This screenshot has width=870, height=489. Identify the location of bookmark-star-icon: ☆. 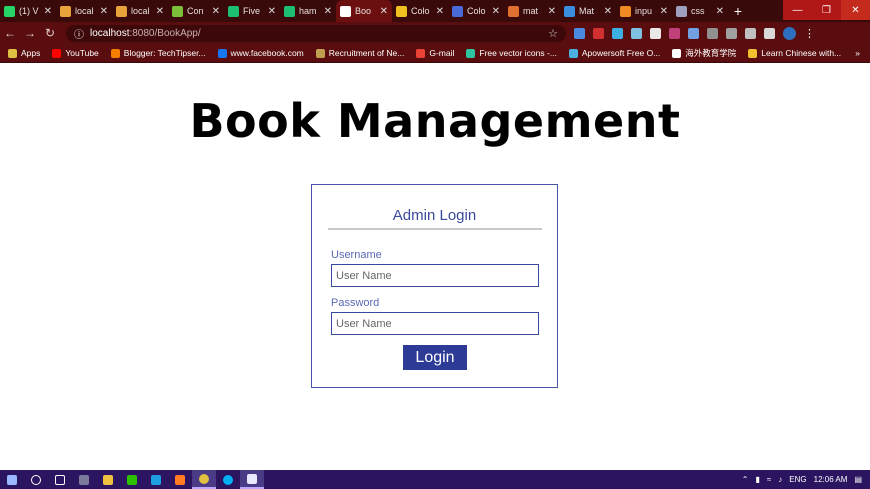
(553, 33).